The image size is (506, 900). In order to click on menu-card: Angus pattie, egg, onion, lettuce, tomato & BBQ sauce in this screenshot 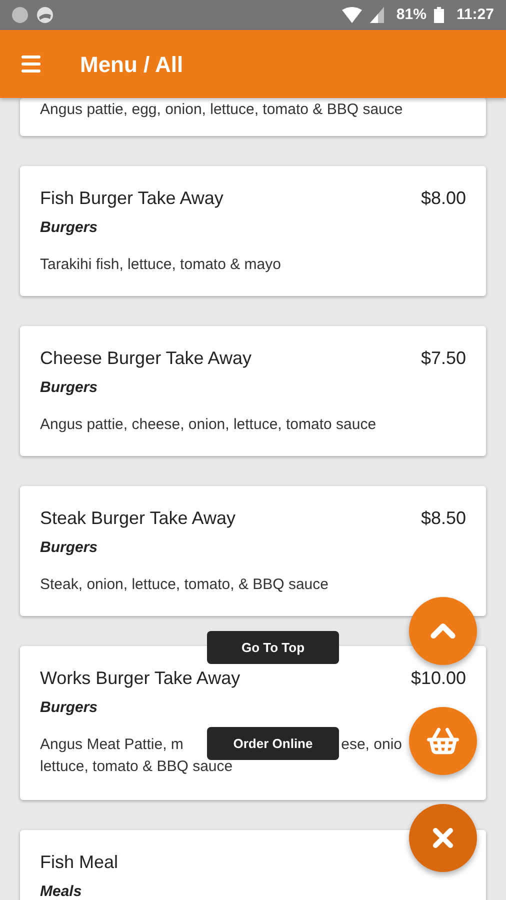, I will do `click(253, 117)`.